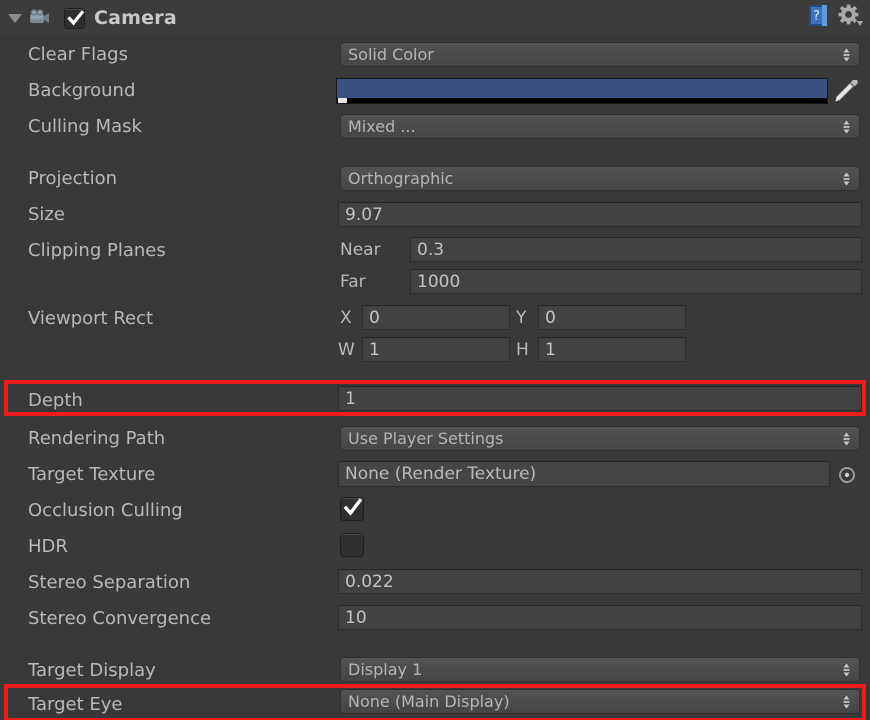 This screenshot has width=870, height=720. What do you see at coordinates (600, 398) in the screenshot?
I see `depth-input: 1` at bounding box center [600, 398].